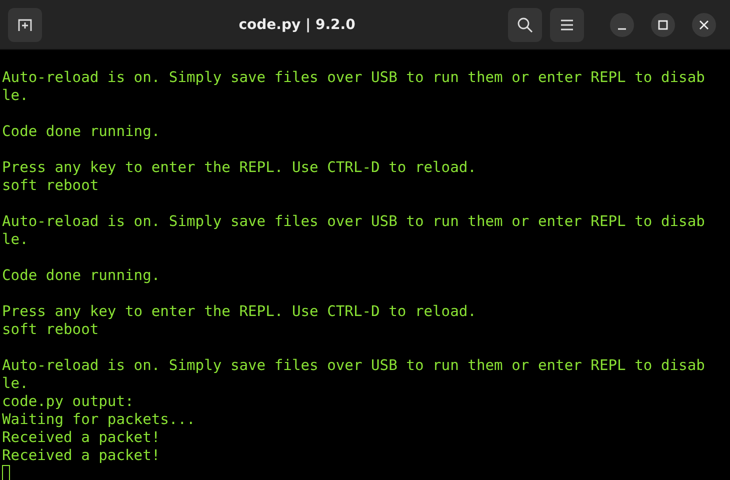 The height and width of the screenshot is (480, 730). I want to click on maximize-icon, so click(663, 25).